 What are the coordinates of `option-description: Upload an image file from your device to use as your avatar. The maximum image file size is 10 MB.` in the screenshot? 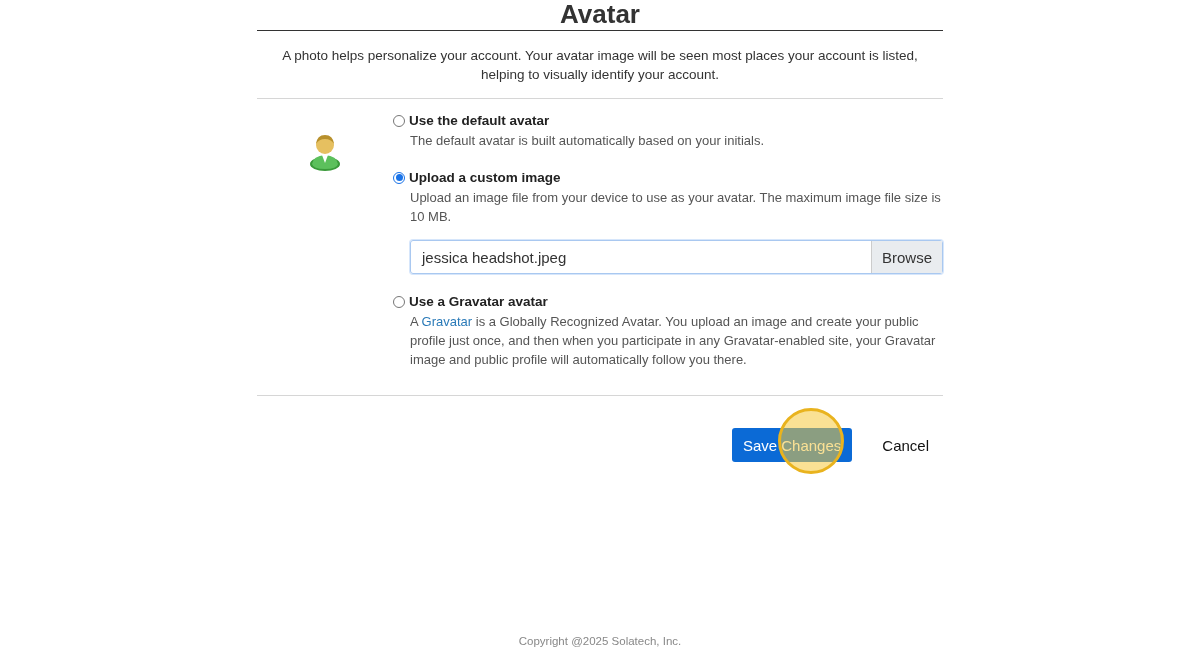 It's located at (676, 207).